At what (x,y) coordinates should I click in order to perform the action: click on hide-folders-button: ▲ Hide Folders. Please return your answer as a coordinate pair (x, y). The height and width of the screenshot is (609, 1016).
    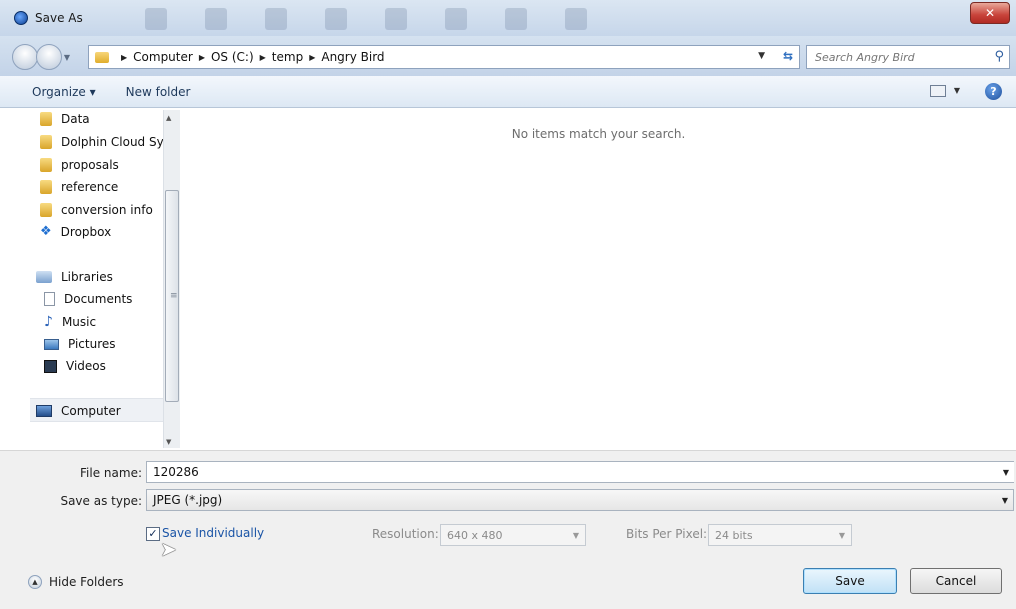
    Looking at the image, I should click on (76, 582).